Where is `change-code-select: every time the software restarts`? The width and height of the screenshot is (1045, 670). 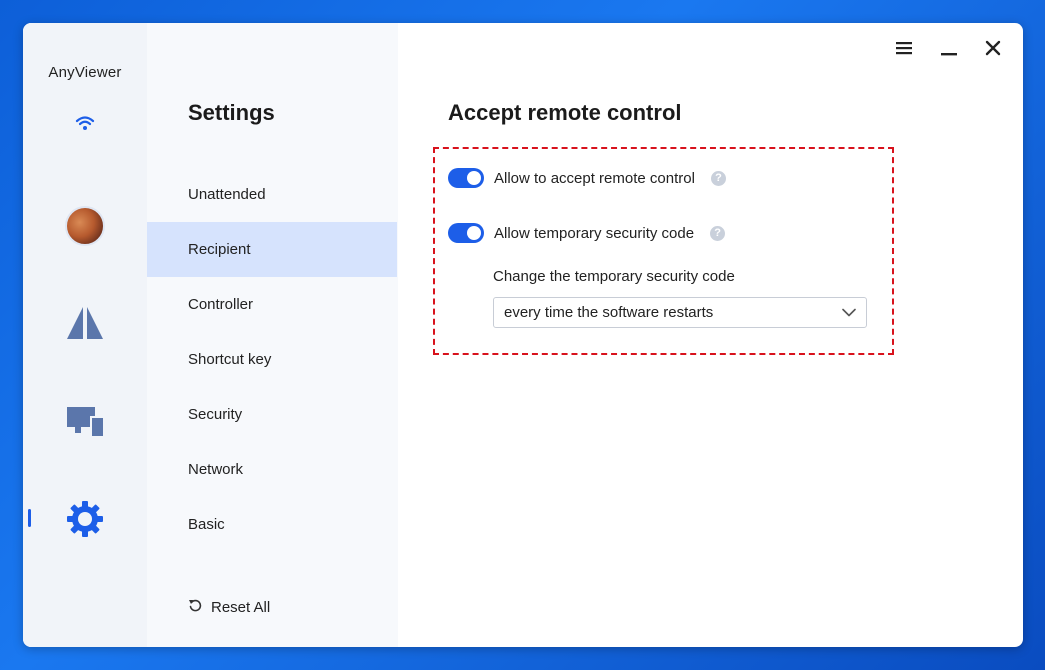
change-code-select: every time the software restarts is located at coordinates (680, 312).